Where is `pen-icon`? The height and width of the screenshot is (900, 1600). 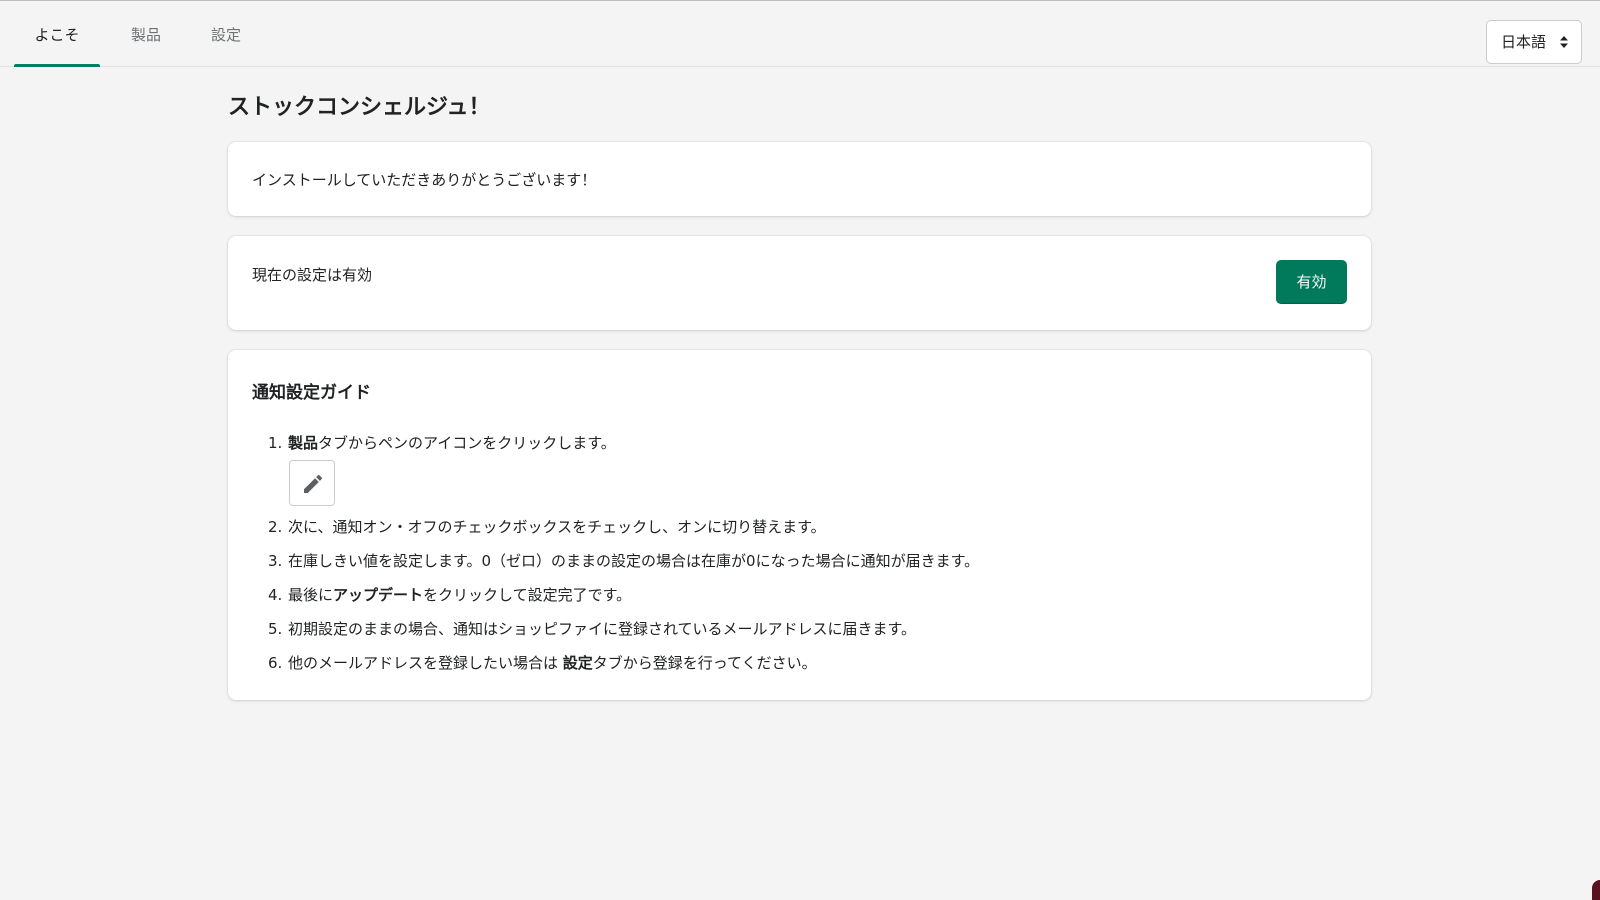
pen-icon is located at coordinates (313, 483).